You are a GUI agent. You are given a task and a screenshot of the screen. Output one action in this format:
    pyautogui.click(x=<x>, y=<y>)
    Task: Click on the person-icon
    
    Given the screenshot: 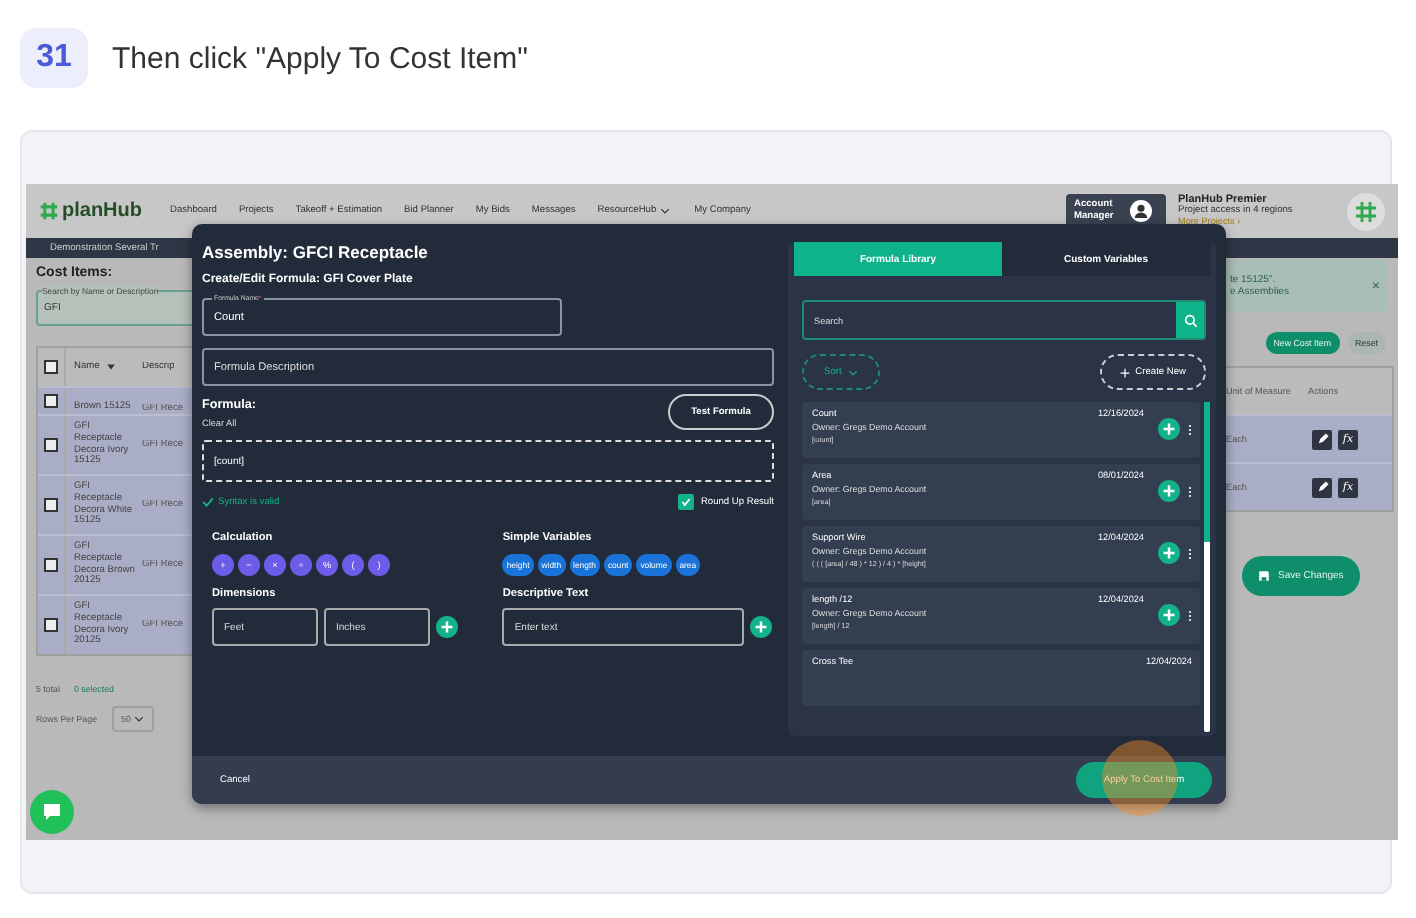 What is the action you would take?
    pyautogui.click(x=1141, y=211)
    